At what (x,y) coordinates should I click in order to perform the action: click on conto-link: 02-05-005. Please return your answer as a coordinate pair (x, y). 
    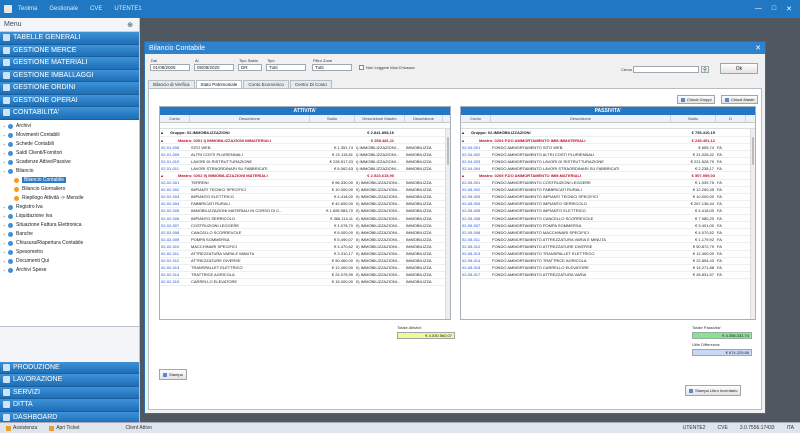
    Looking at the image, I should click on (476, 210).